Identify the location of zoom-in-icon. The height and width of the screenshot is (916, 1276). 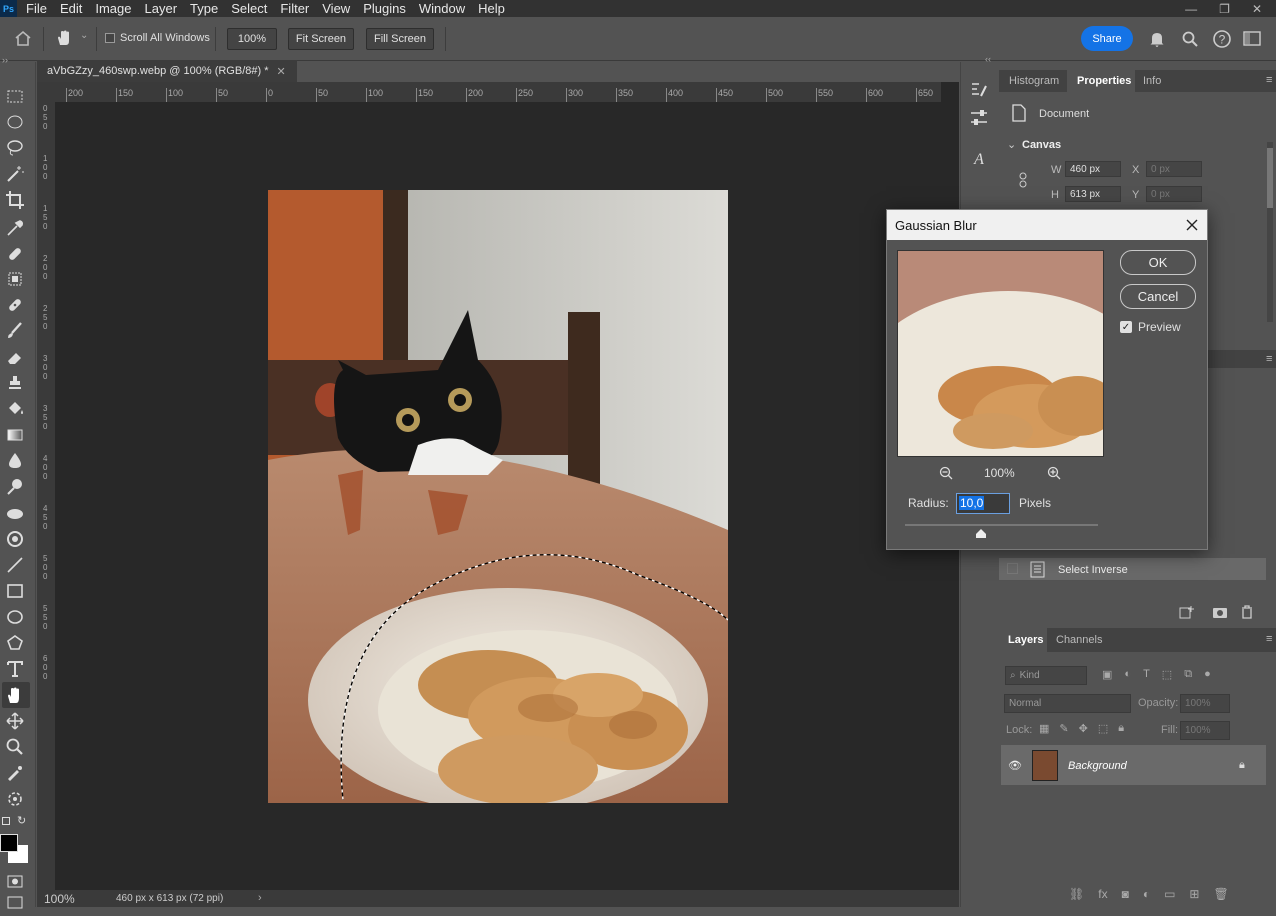
(1054, 473).